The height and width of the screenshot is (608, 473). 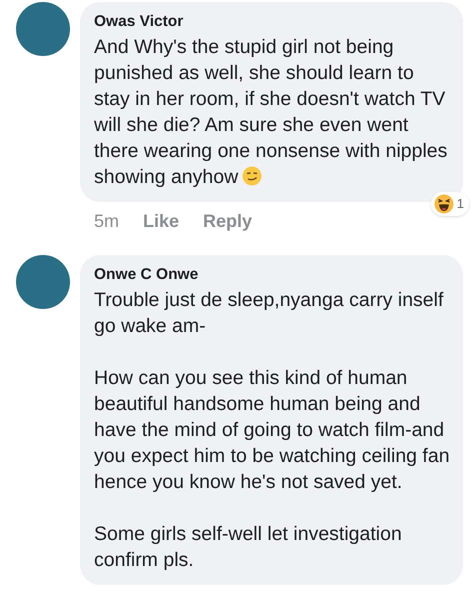 What do you see at coordinates (227, 221) in the screenshot?
I see `action-link: Reply` at bounding box center [227, 221].